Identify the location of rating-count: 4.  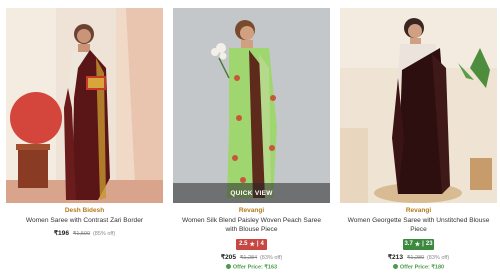
(262, 244).